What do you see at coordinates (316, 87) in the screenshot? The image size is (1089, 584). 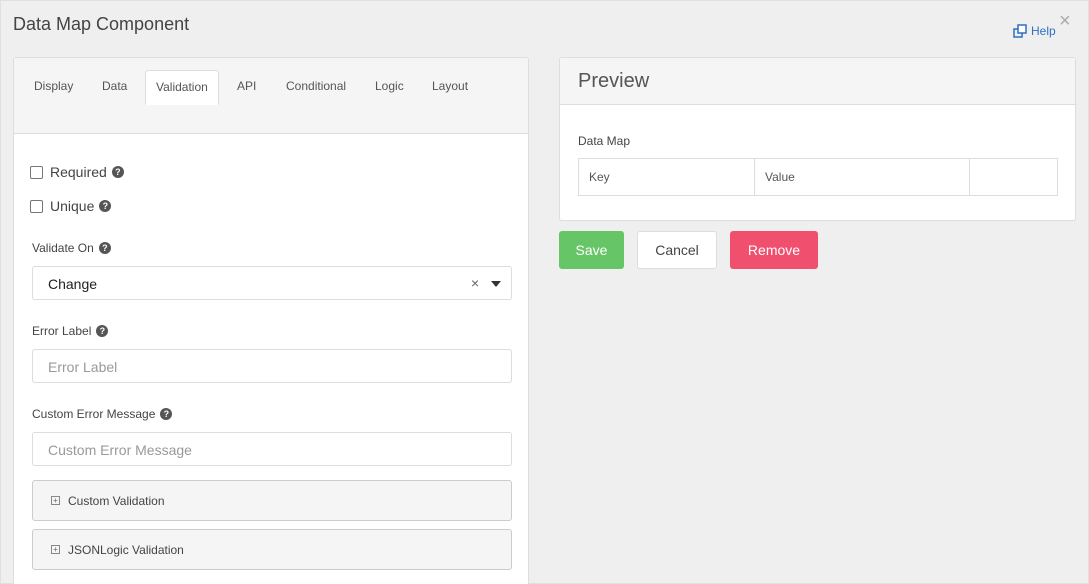 I see `tab-conditional: Conditional` at bounding box center [316, 87].